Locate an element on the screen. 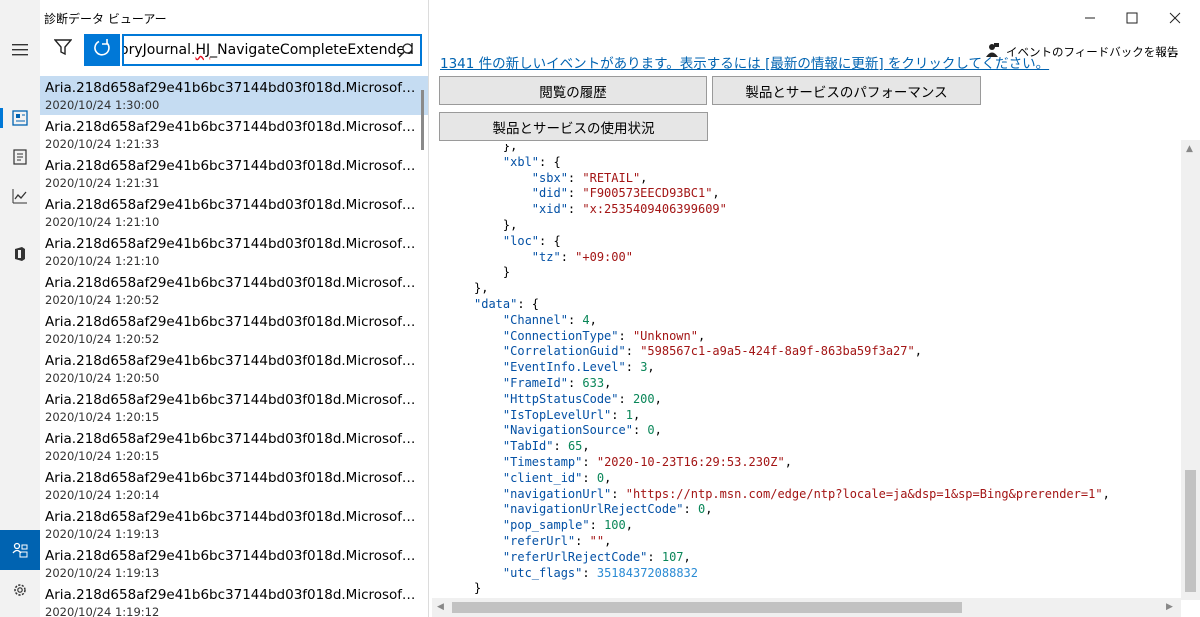  json-token: 0 is located at coordinates (651, 430).